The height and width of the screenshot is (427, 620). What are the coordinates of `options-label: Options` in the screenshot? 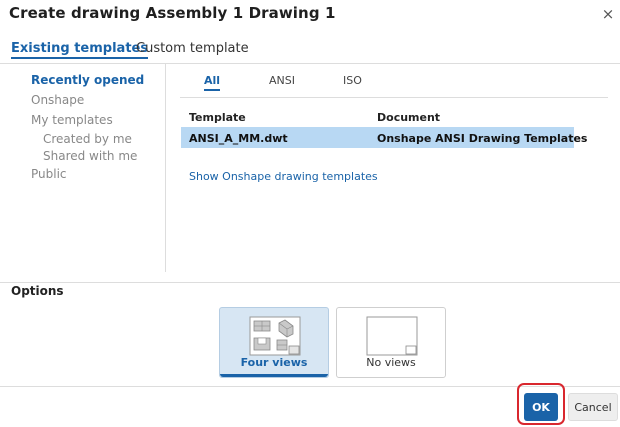 It's located at (37, 291).